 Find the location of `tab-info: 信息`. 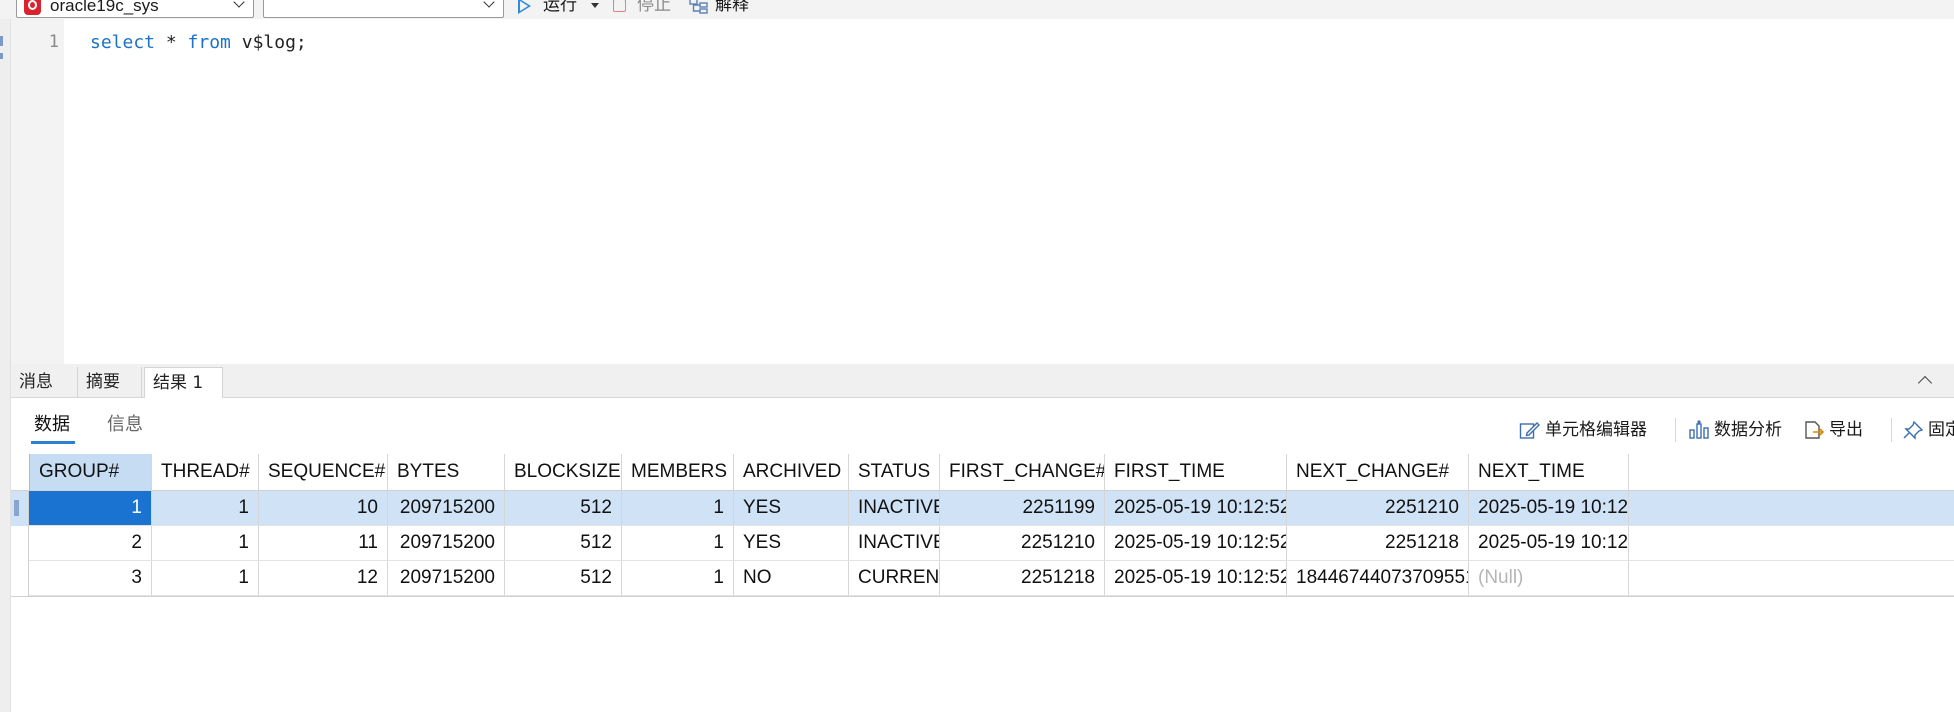

tab-info: 信息 is located at coordinates (125, 425).